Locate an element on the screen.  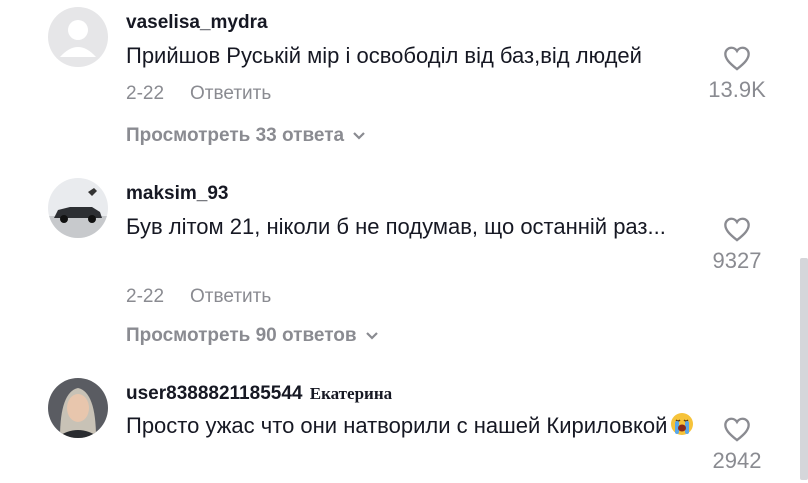
comment-username: user8388821185544 Екатерина is located at coordinates (259, 394).